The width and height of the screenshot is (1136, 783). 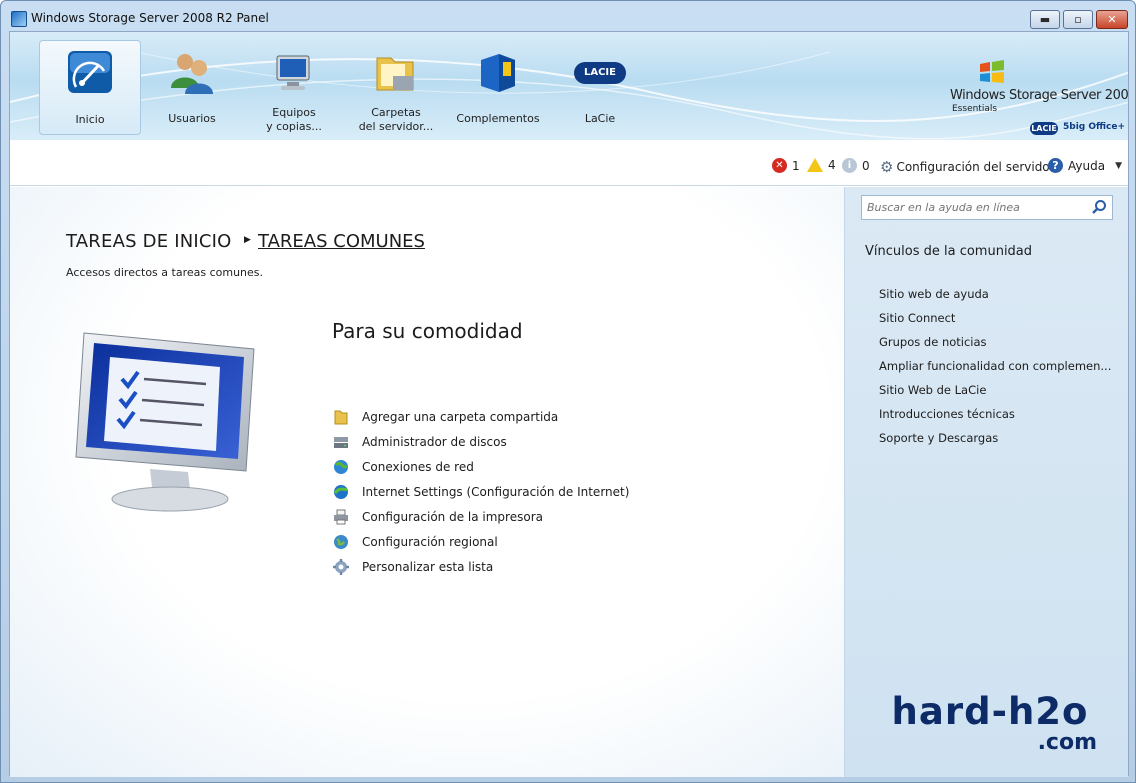 What do you see at coordinates (972, 207) in the screenshot?
I see `help-search-input` at bounding box center [972, 207].